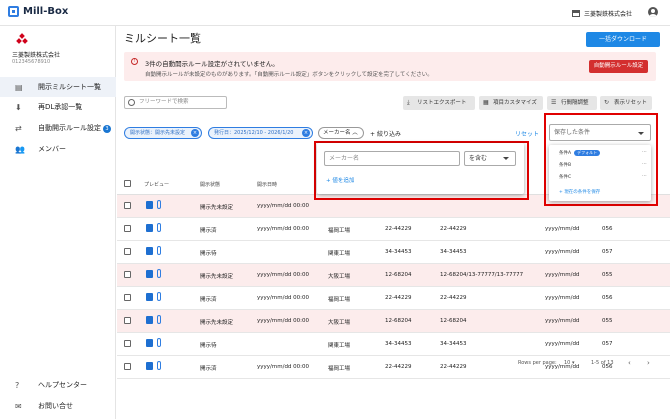  What do you see at coordinates (13, 11) in the screenshot?
I see `mill-box-logo-icon` at bounding box center [13, 11].